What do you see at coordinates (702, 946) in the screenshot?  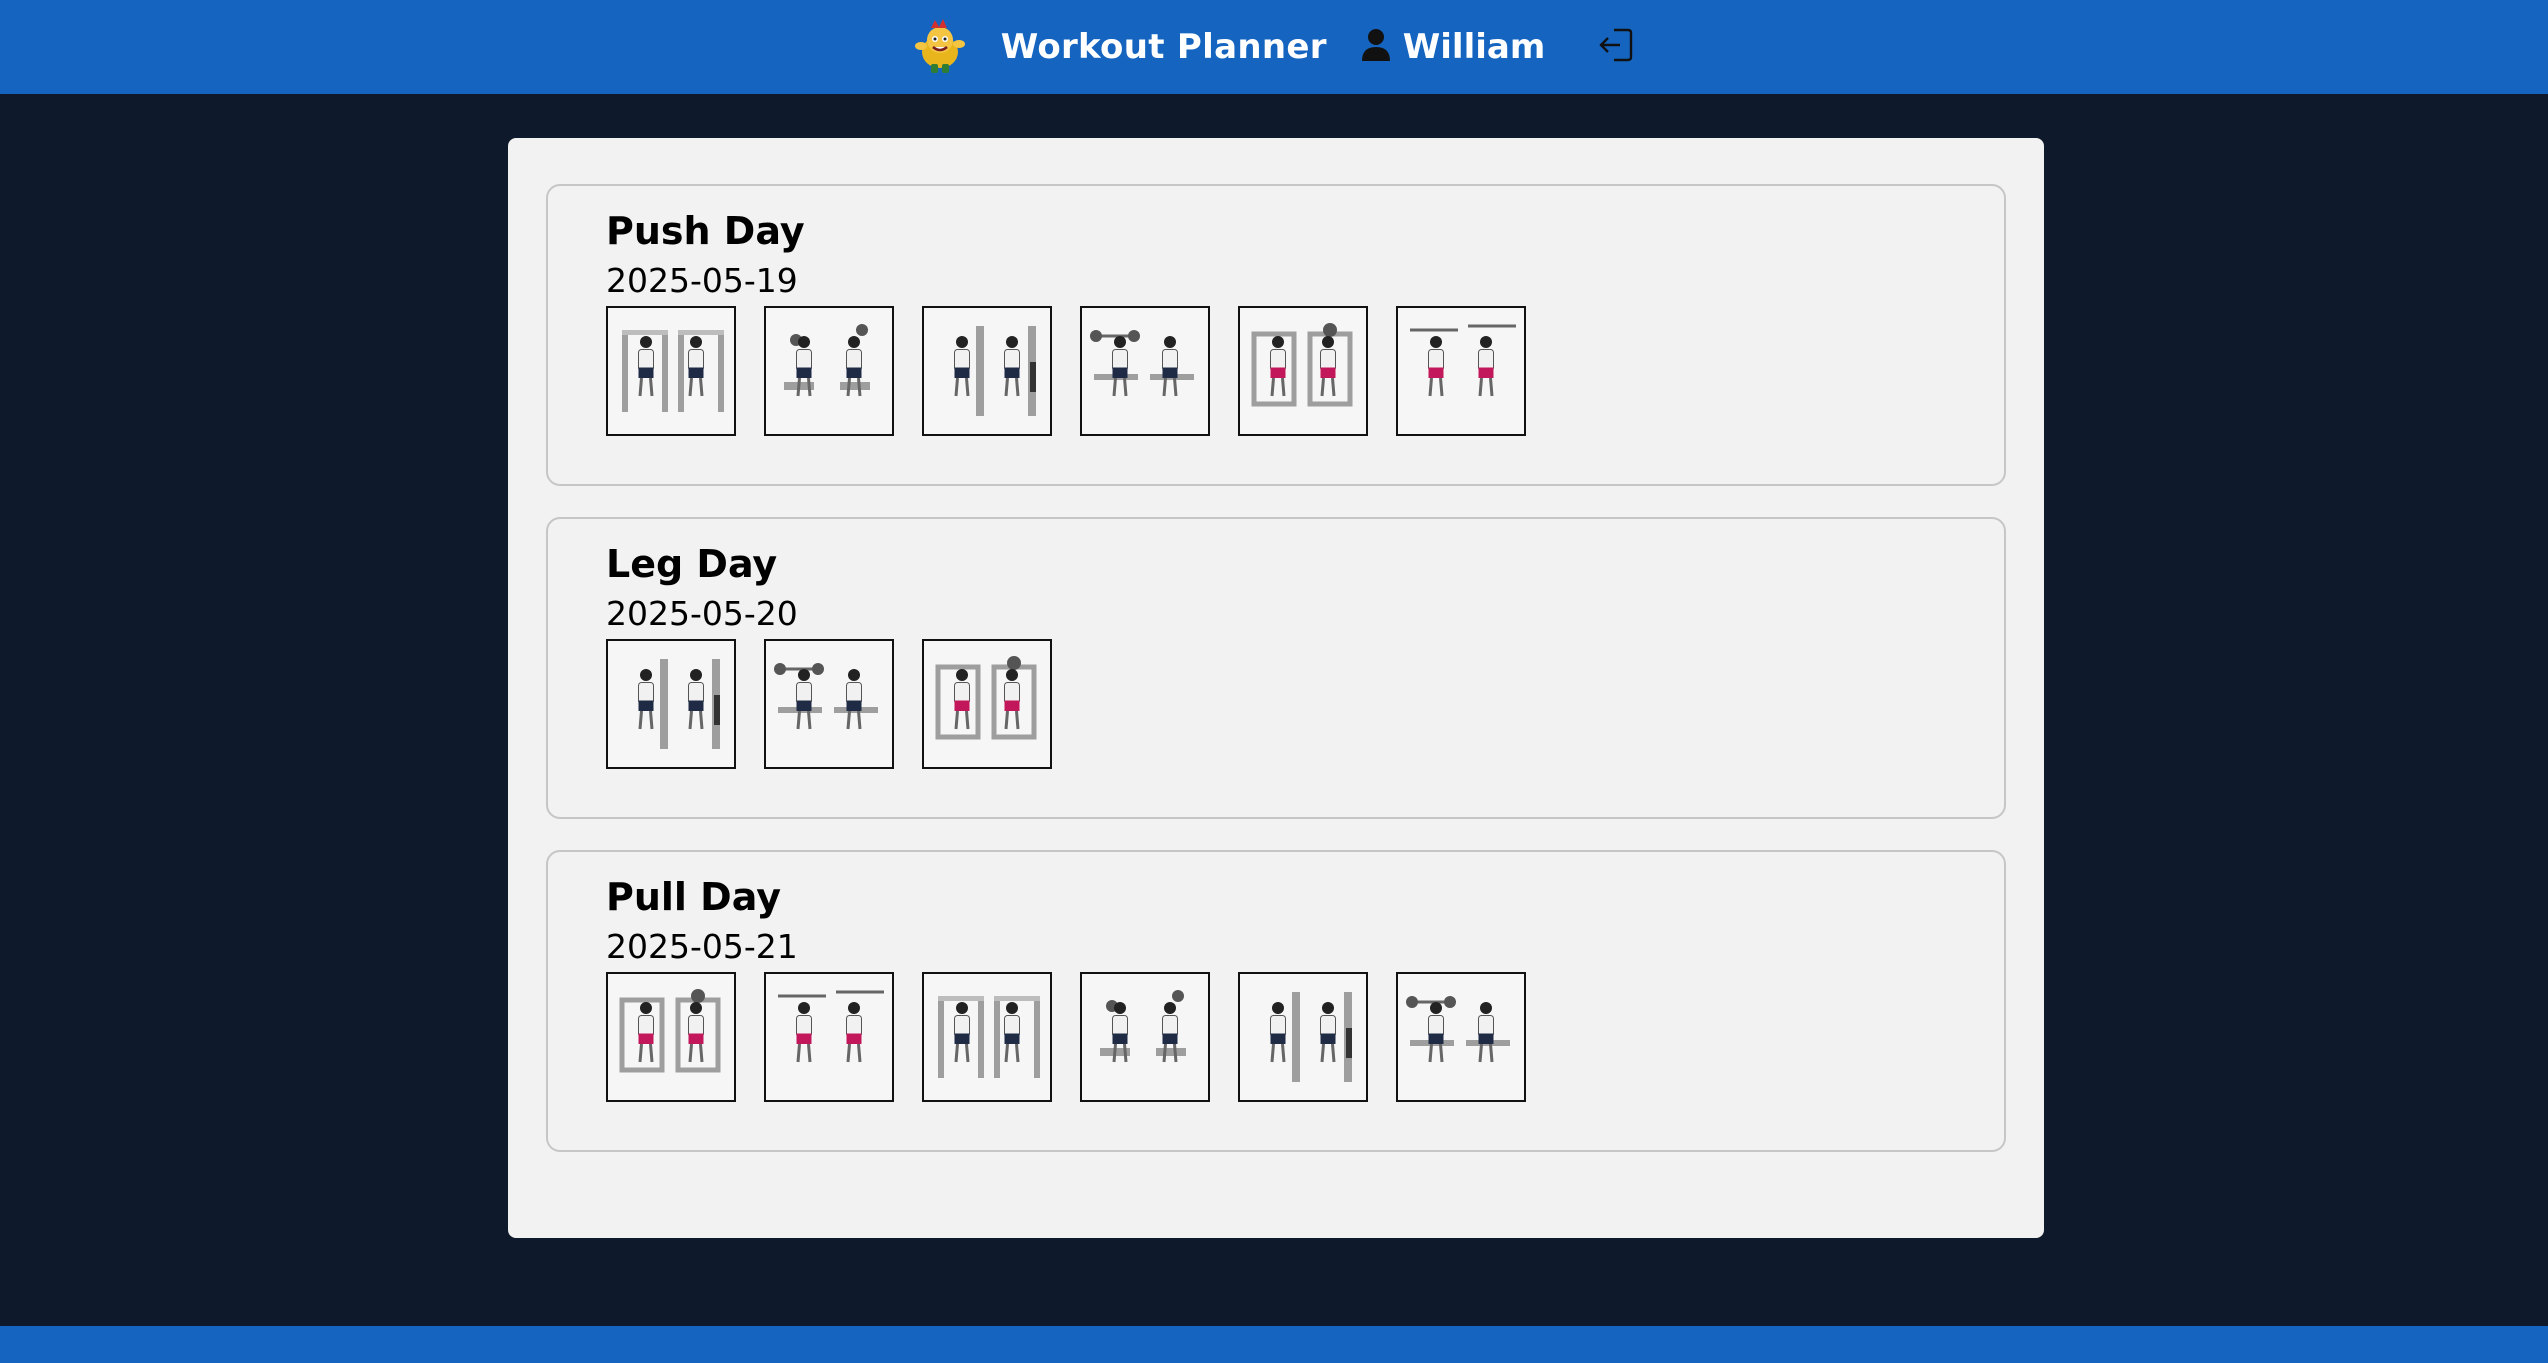 I see `workout-date: 2025-05-21` at bounding box center [702, 946].